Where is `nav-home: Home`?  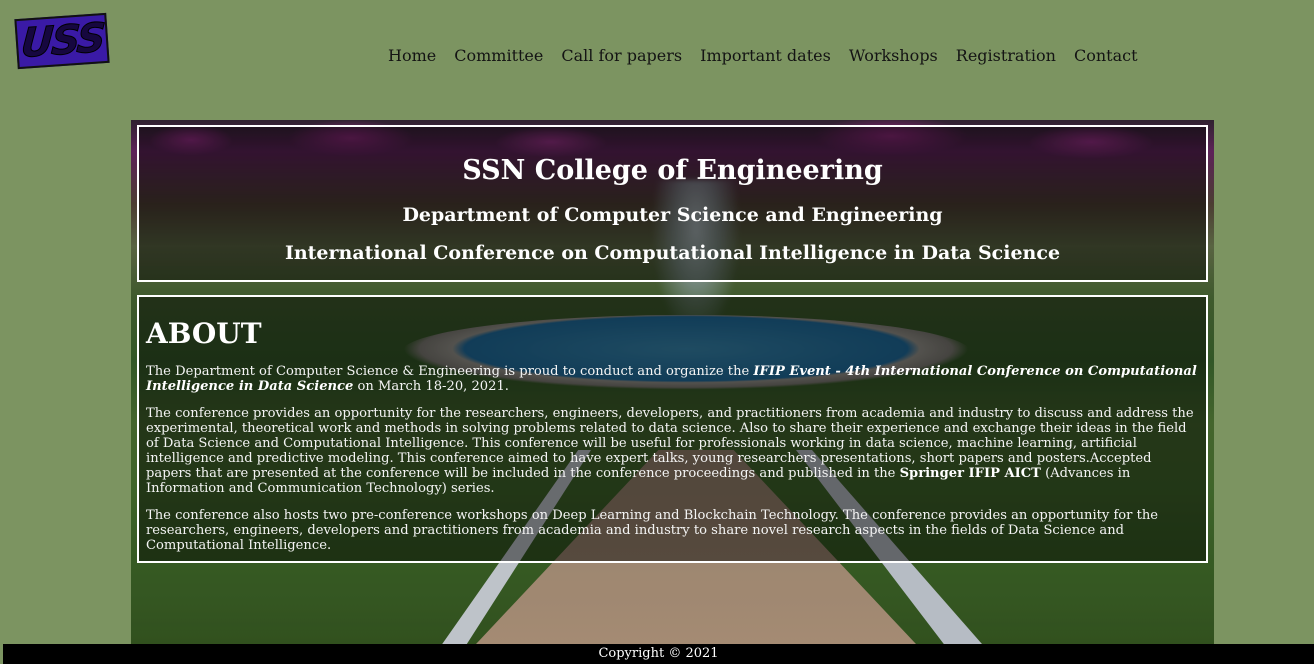 nav-home: Home is located at coordinates (412, 55).